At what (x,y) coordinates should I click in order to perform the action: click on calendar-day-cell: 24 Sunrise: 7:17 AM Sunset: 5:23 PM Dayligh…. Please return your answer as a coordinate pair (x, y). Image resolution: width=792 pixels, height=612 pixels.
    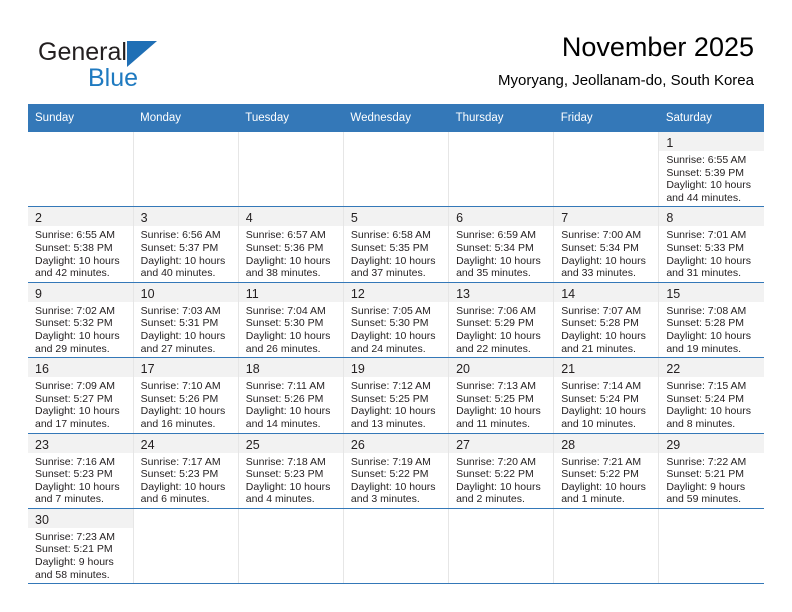
    Looking at the image, I should click on (185, 471).